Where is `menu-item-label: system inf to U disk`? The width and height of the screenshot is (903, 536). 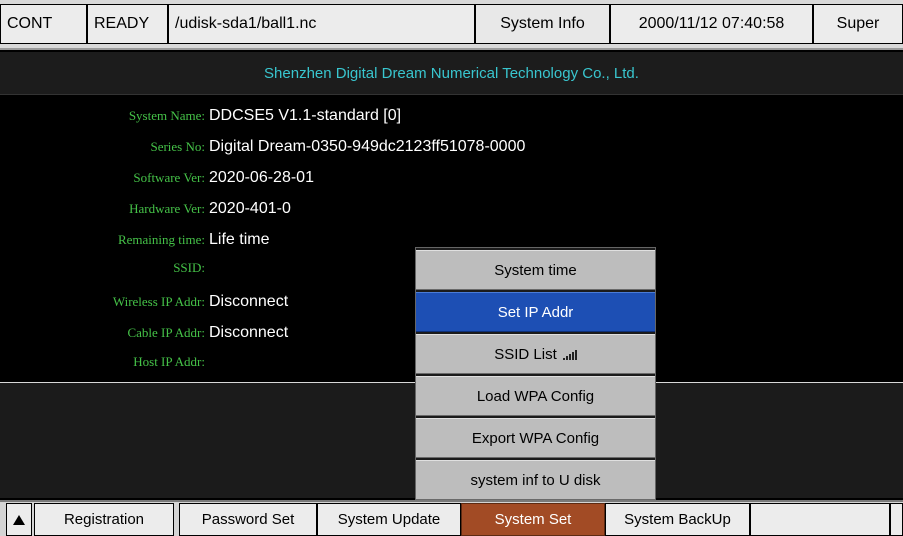
menu-item-label: system inf to U disk is located at coordinates (535, 480).